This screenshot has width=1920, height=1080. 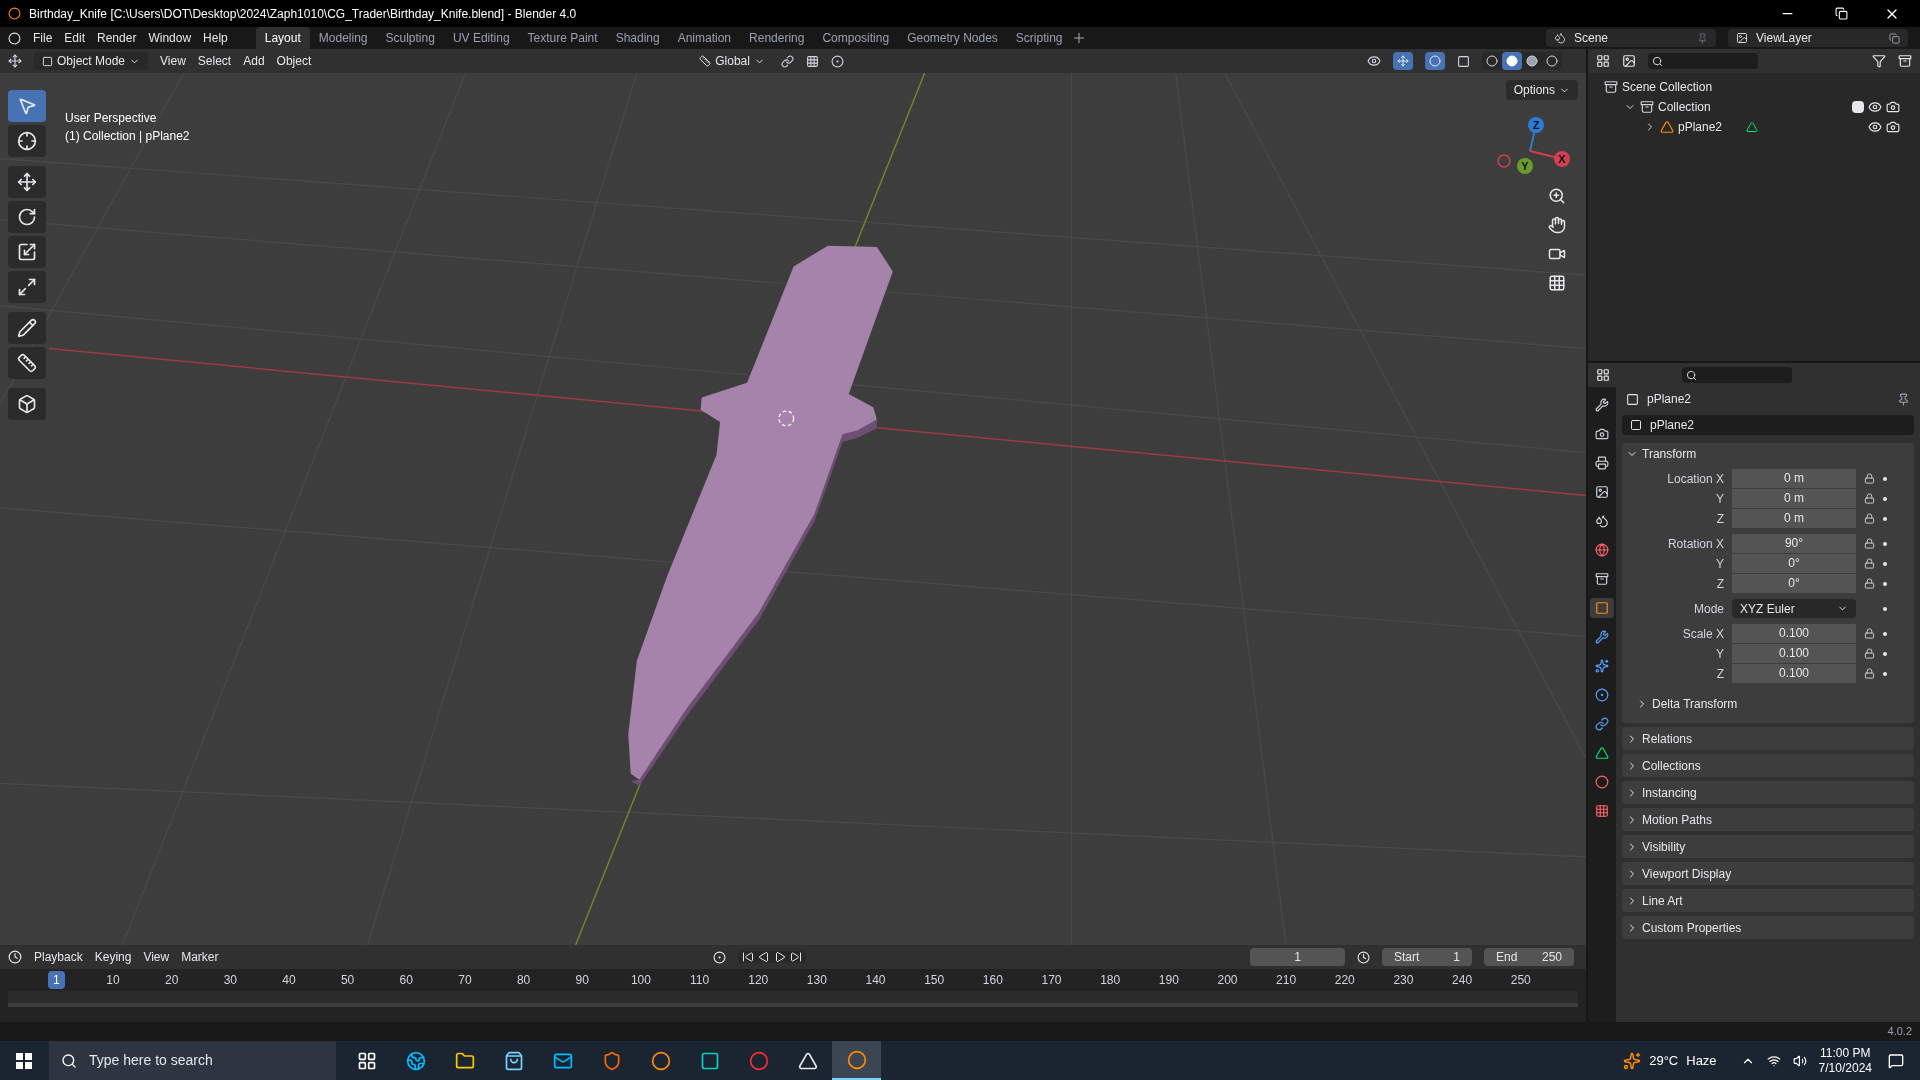 What do you see at coordinates (27, 287) in the screenshot?
I see `transform-tool-button` at bounding box center [27, 287].